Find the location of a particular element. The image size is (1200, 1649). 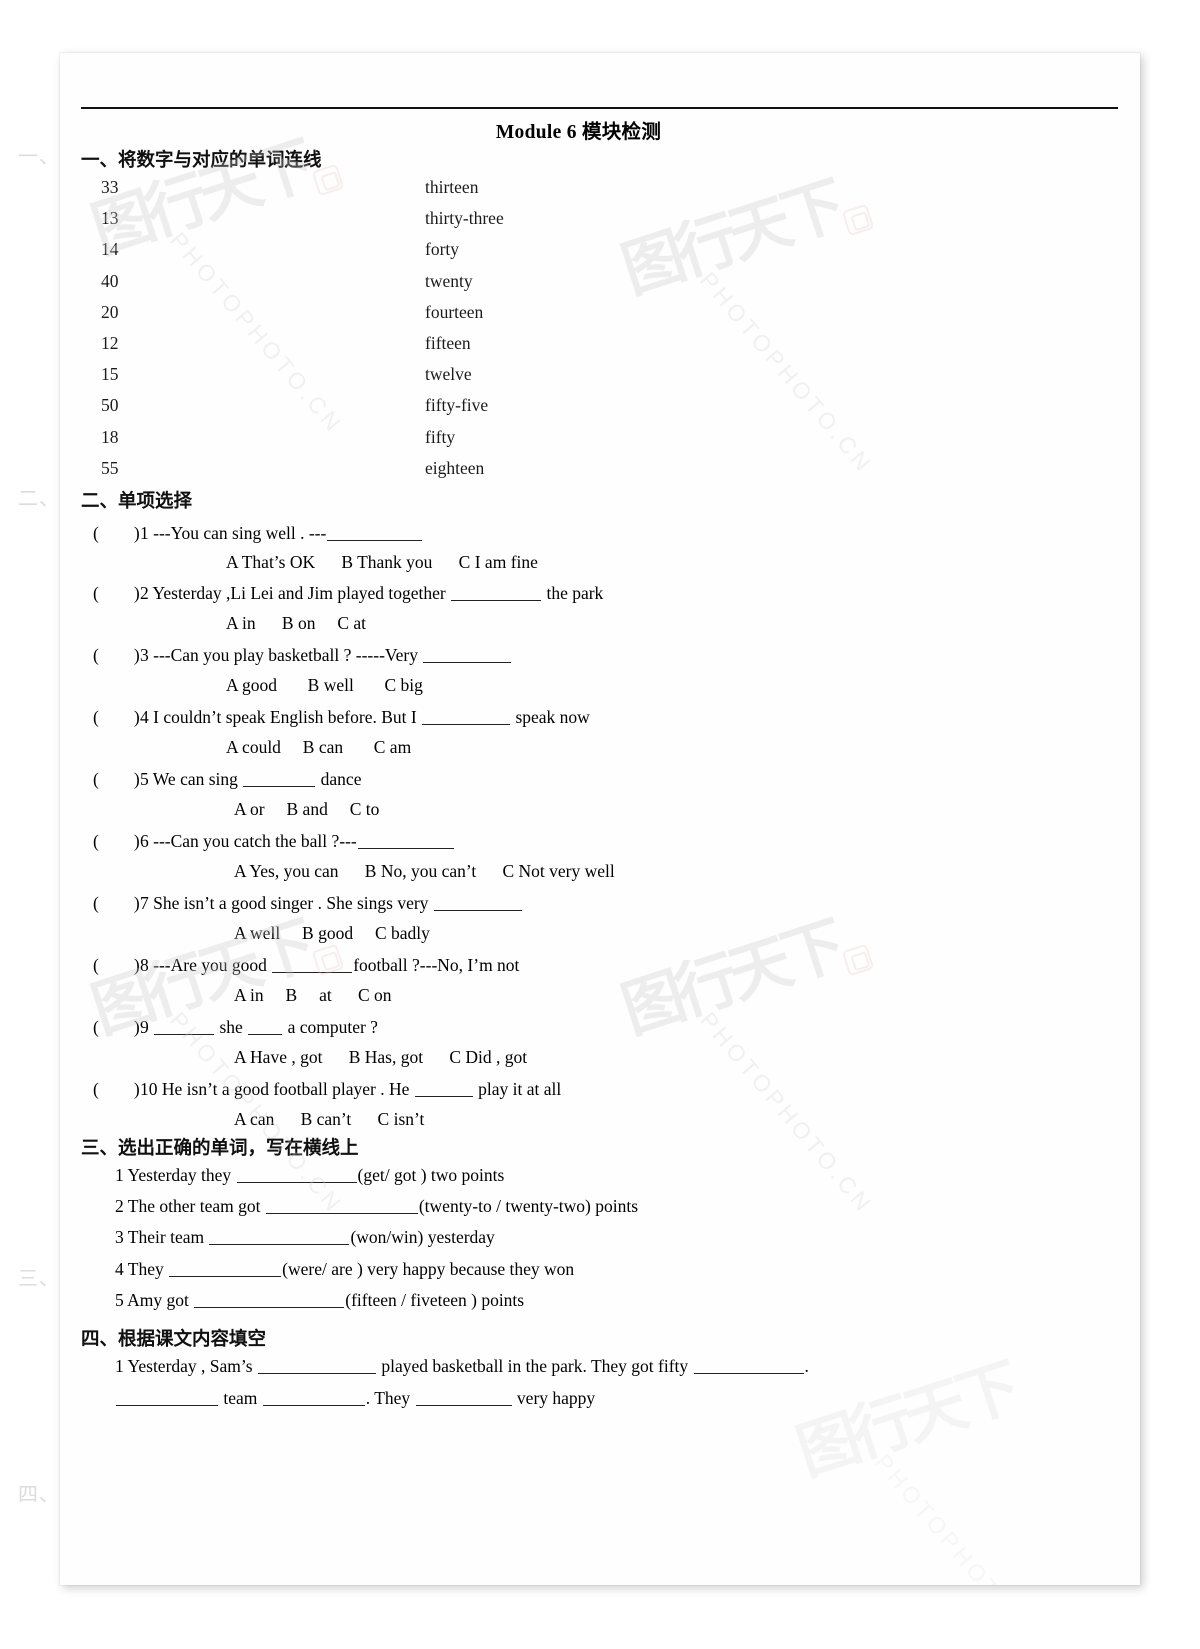

static-text: speak now is located at coordinates (550, 717).